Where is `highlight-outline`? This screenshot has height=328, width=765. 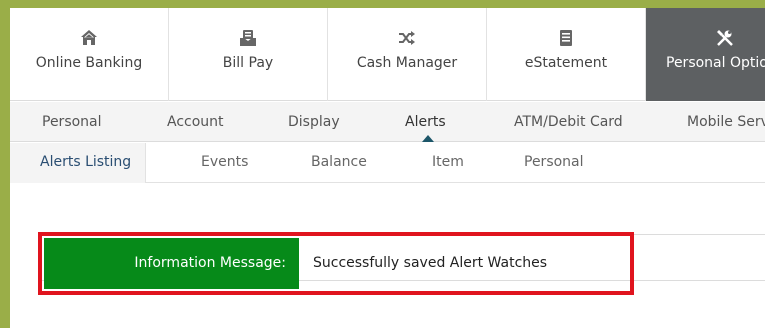
highlight-outline is located at coordinates (336, 263).